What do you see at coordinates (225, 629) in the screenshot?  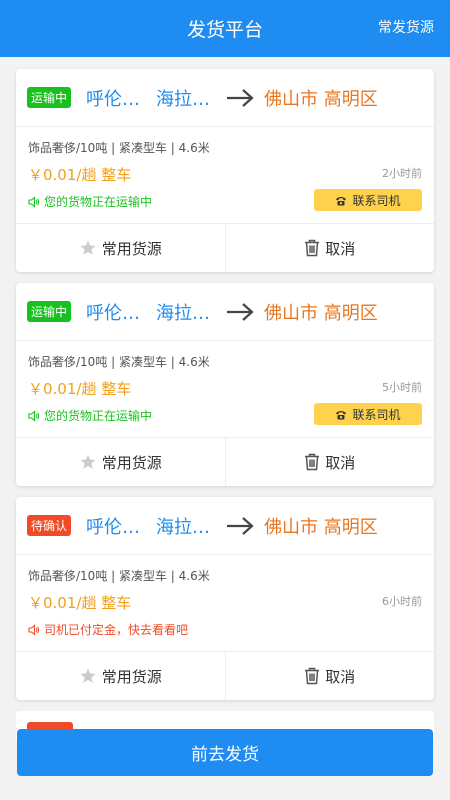 I see `order-status: 司机已付定金，快去看看吧` at bounding box center [225, 629].